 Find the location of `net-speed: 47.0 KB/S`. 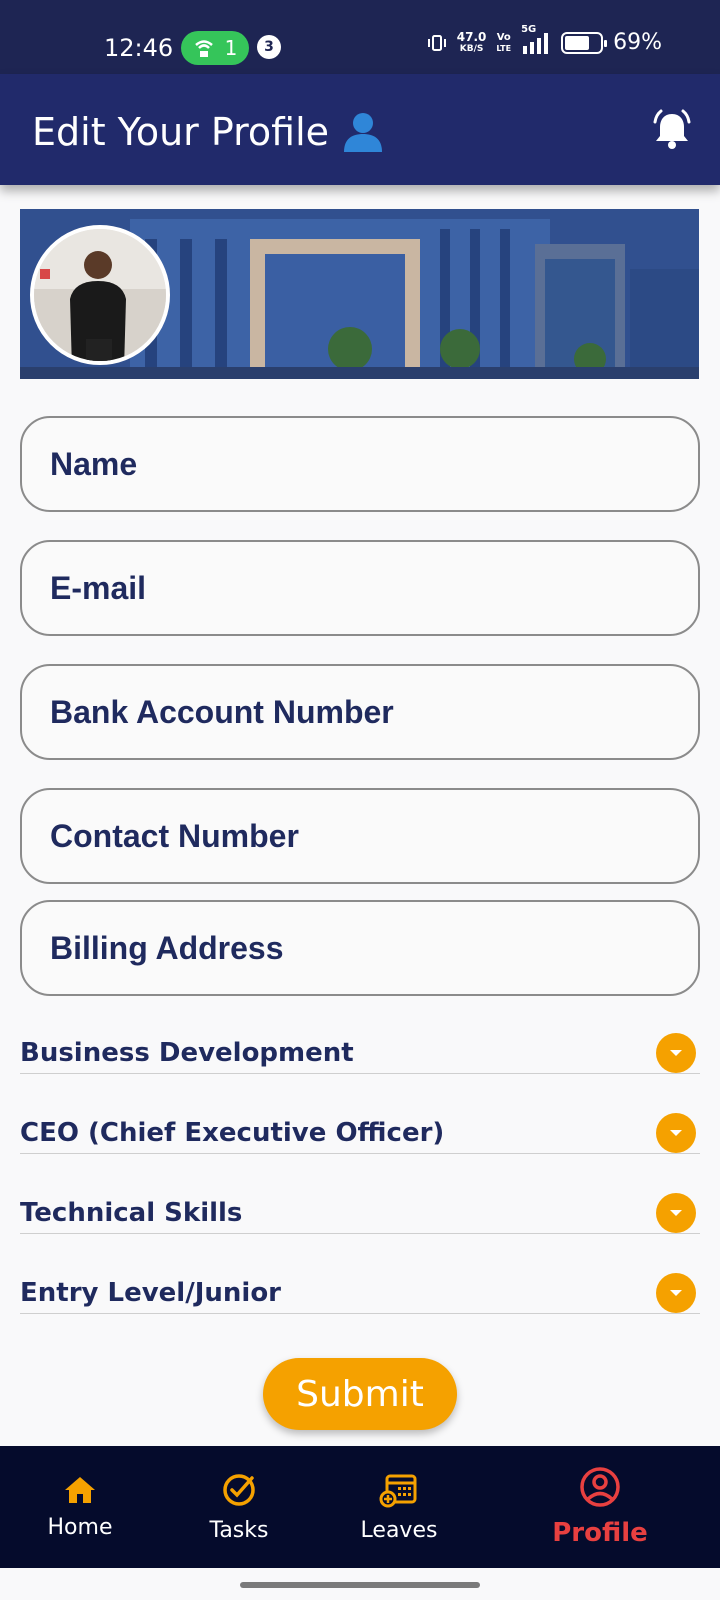

net-speed: 47.0 KB/S is located at coordinates (472, 43).